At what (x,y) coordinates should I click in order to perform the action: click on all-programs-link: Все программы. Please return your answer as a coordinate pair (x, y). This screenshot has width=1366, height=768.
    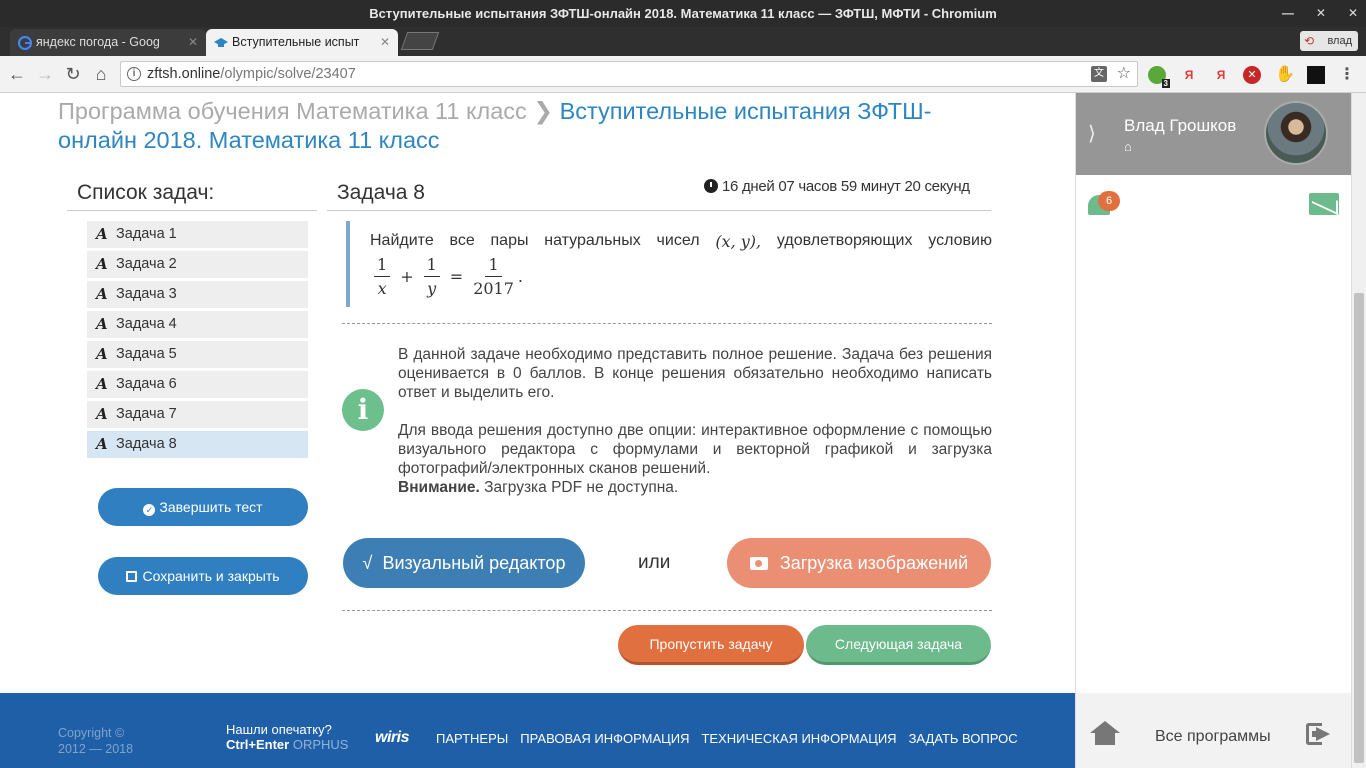
    Looking at the image, I should click on (1213, 737).